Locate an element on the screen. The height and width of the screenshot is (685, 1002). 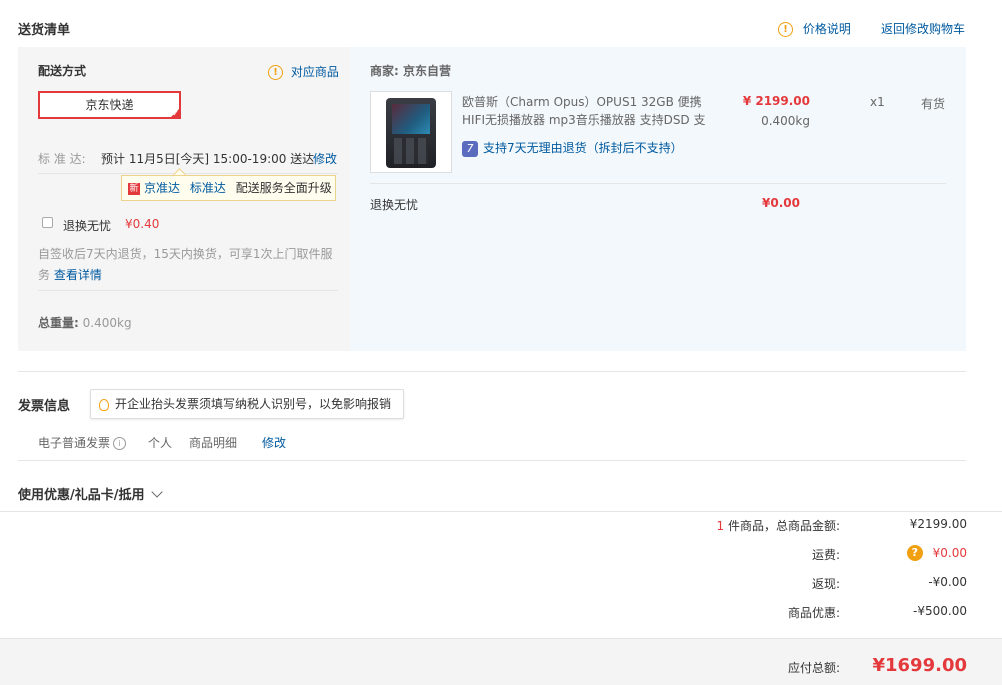
worry-free-label: 退换无忧 is located at coordinates (87, 226).